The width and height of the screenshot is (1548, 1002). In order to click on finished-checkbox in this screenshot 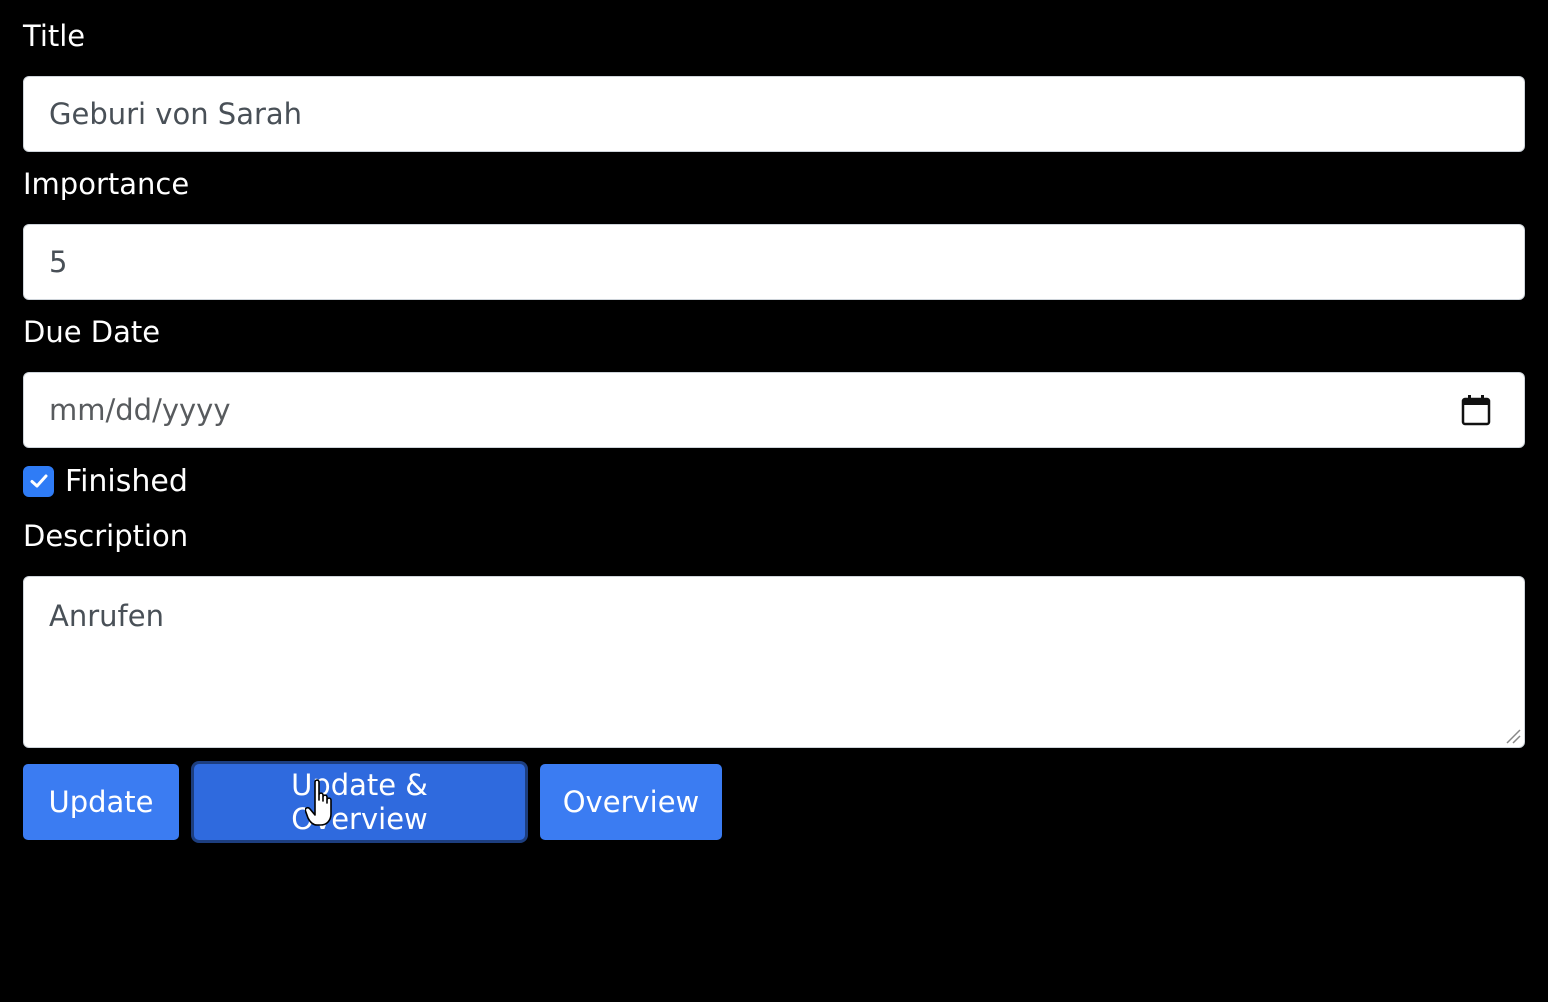, I will do `click(38, 481)`.